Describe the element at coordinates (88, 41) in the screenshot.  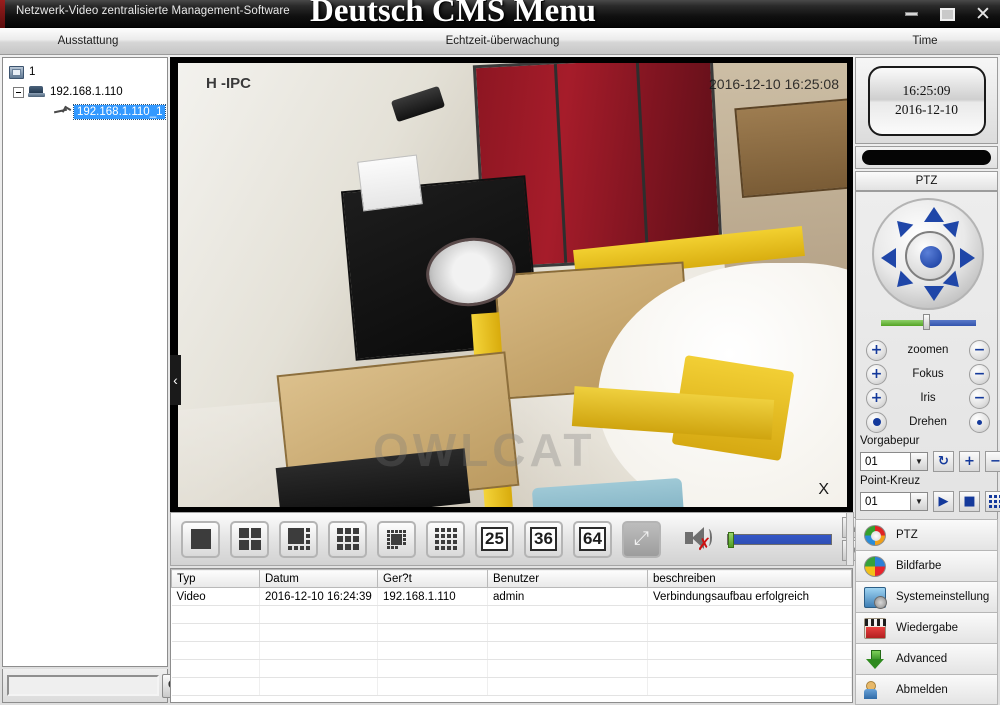
I see `tab-ausstattung: Ausstattung` at that location.